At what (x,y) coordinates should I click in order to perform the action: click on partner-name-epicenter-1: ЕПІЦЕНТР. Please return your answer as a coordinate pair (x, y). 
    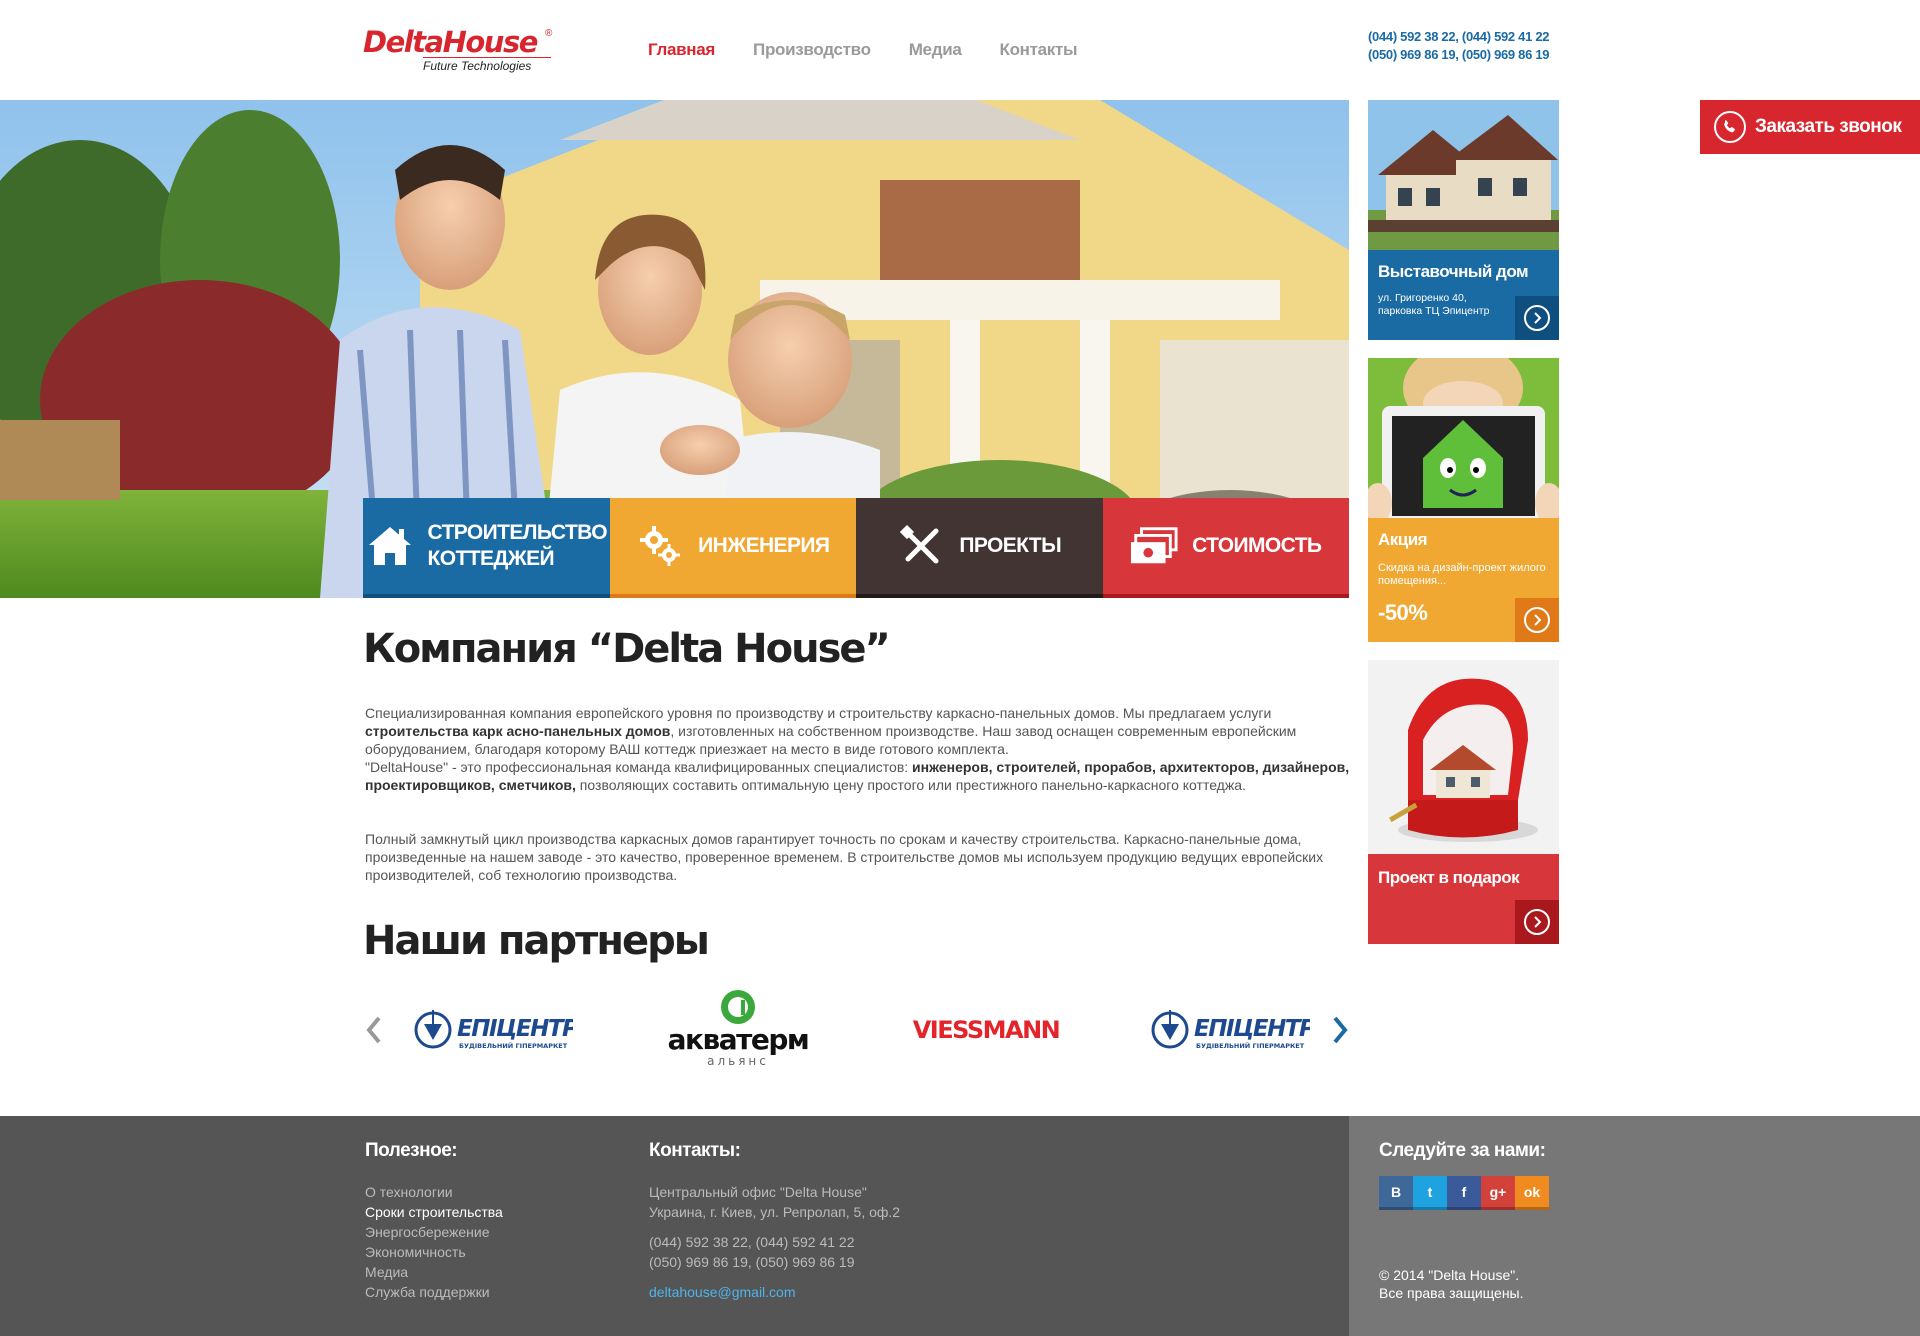
    Looking at the image, I should click on (515, 1029).